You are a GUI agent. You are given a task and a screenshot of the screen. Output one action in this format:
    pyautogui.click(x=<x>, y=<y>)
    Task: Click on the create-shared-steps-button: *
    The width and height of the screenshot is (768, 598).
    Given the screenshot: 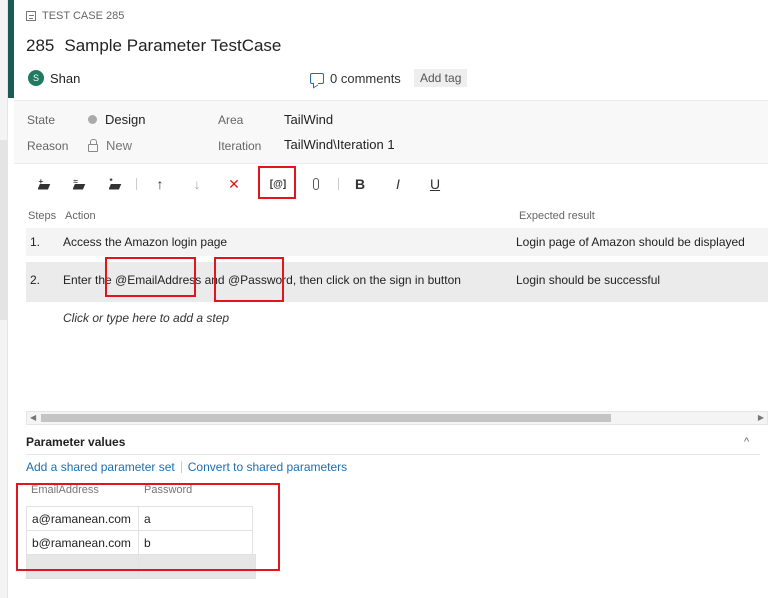 What is the action you would take?
    pyautogui.click(x=115, y=184)
    